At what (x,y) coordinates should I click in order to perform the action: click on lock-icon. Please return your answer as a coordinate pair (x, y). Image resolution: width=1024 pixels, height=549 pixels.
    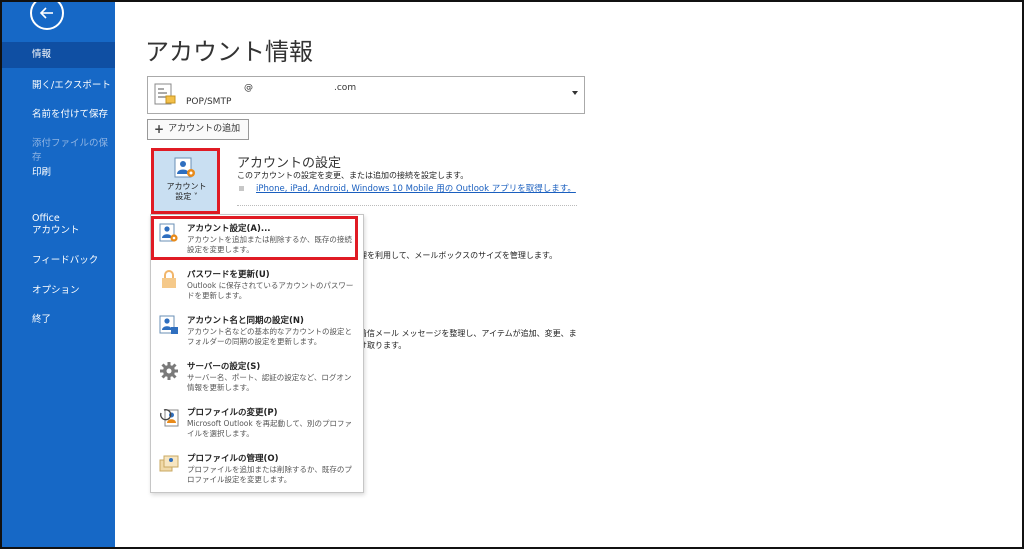
    Looking at the image, I should click on (169, 279).